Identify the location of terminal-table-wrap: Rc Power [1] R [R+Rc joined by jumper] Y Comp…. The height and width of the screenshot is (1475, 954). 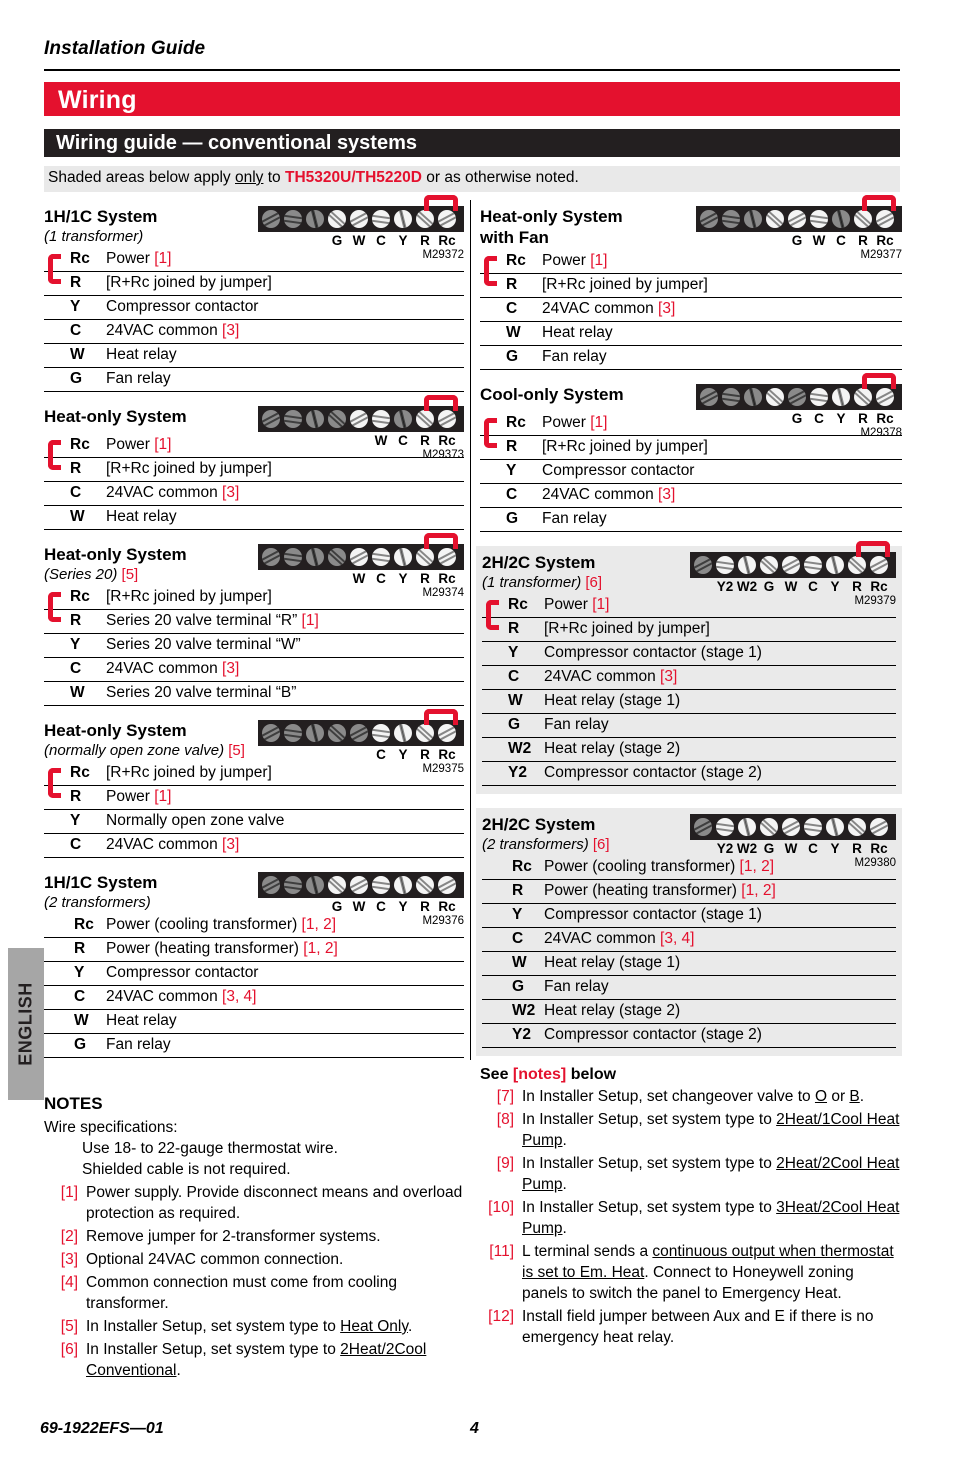
(254, 320).